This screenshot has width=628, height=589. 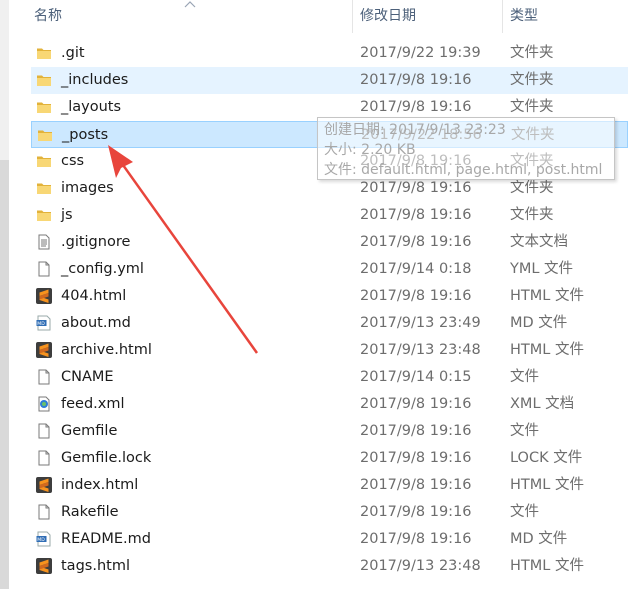 What do you see at coordinates (48, 16) in the screenshot?
I see `column-name-header: 名称` at bounding box center [48, 16].